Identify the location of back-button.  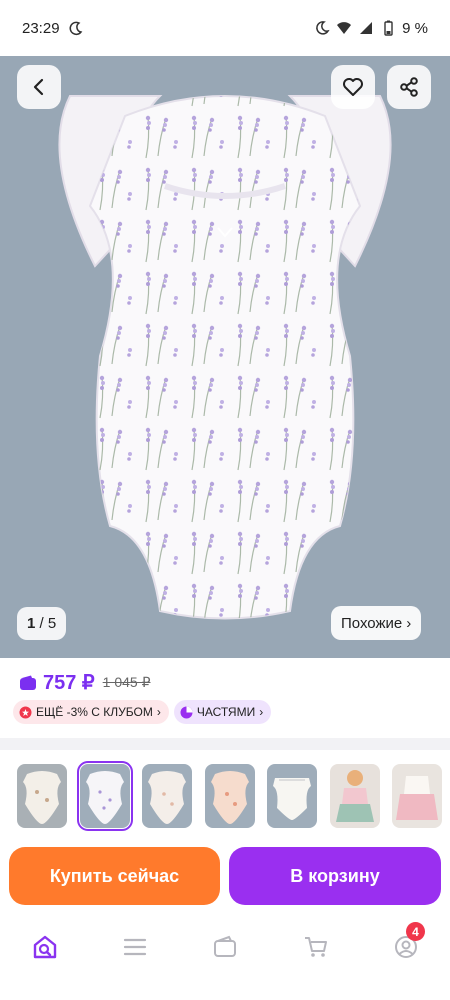
(39, 87).